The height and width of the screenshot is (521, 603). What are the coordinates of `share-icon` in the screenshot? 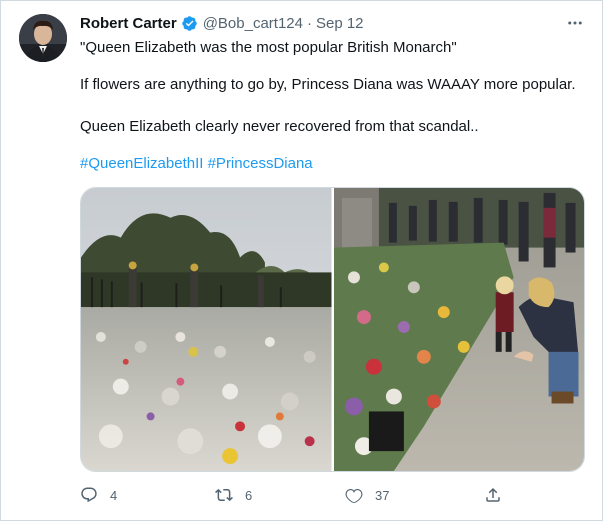 It's located at (493, 494).